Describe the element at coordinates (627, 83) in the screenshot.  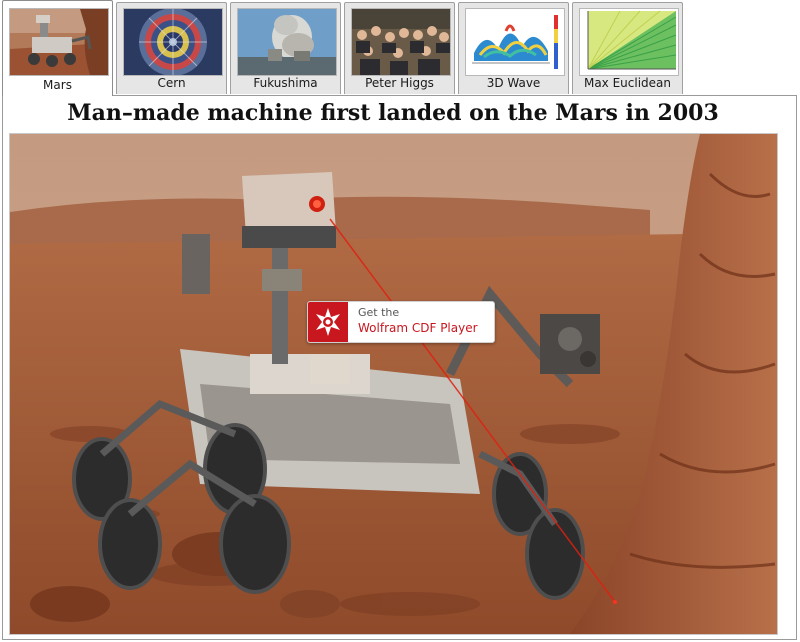
I see `tab-label: Max Euclidean` at that location.